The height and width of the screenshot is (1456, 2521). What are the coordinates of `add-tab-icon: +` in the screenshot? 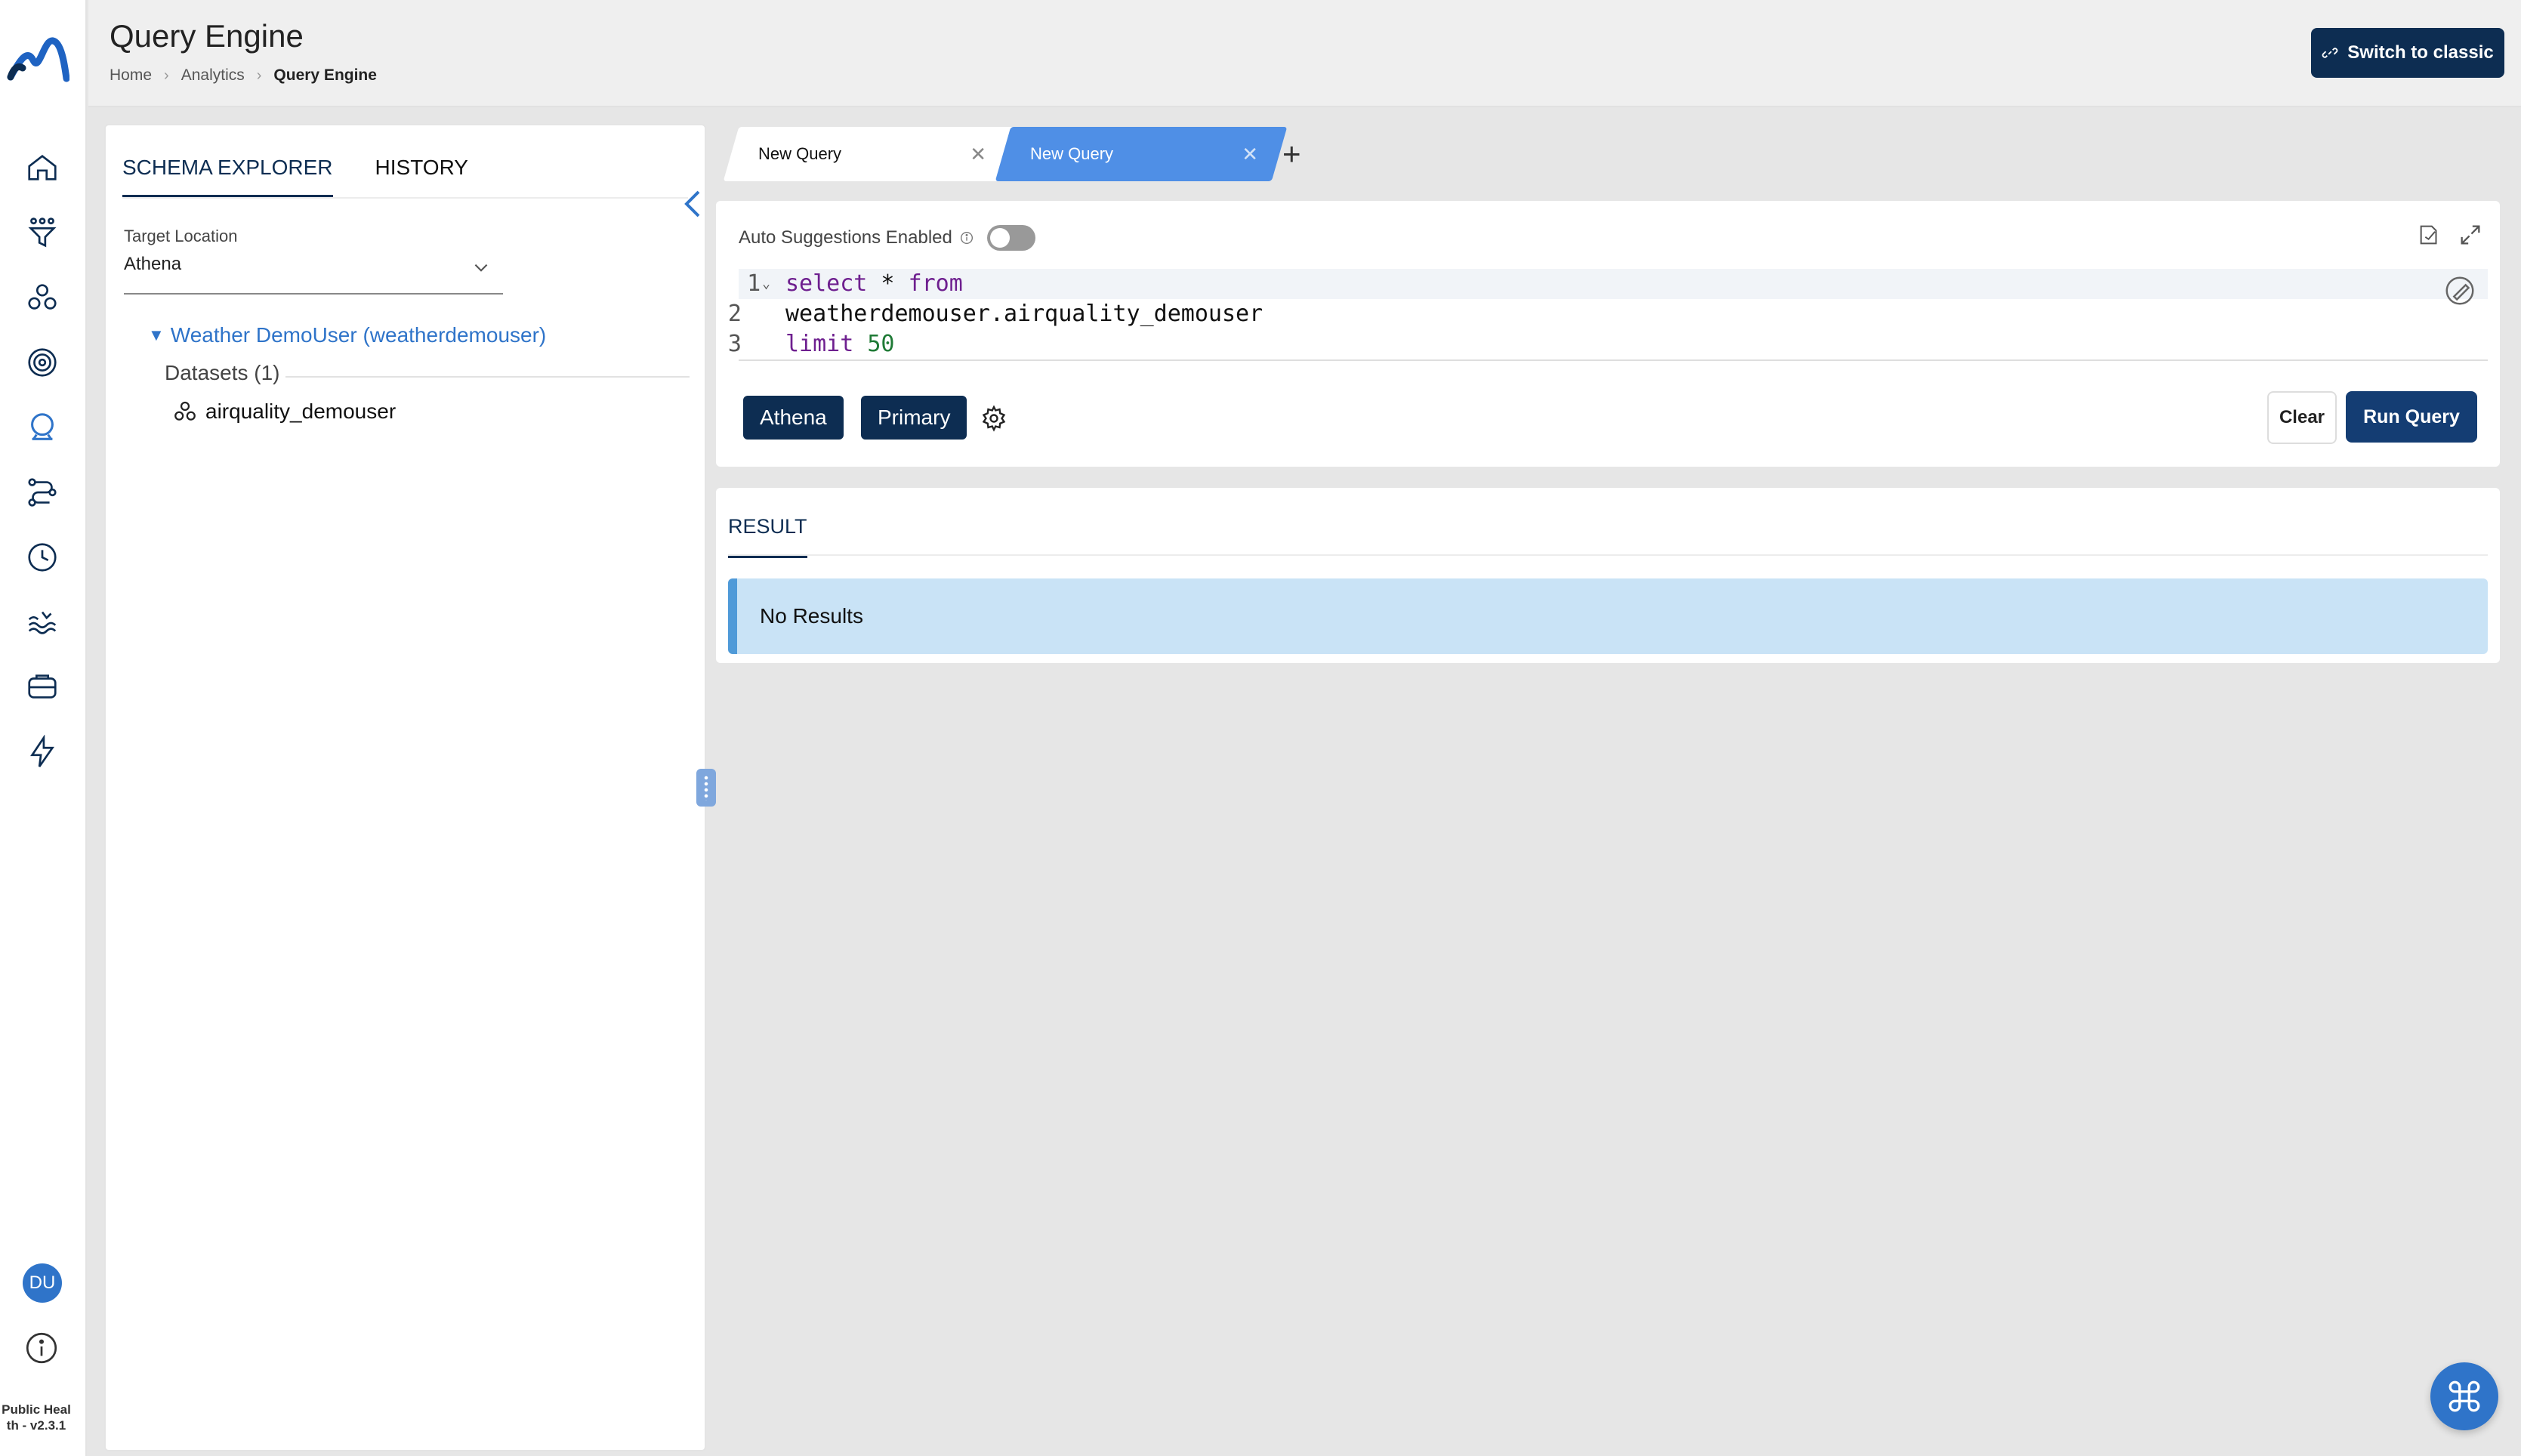 It's located at (1292, 154).